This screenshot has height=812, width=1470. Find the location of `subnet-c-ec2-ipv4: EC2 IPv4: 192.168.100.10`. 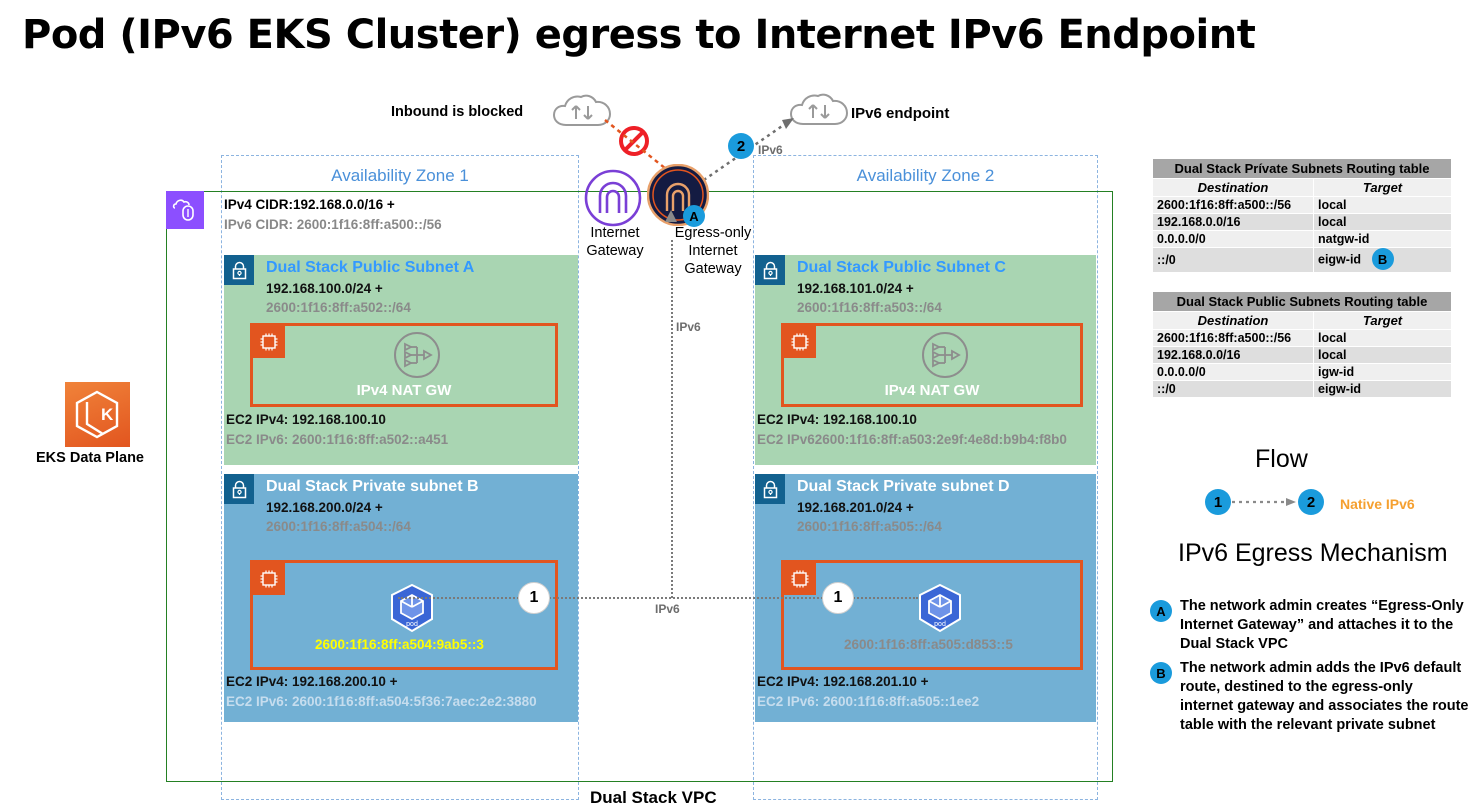

subnet-c-ec2-ipv4: EC2 IPv4: 192.168.100.10 is located at coordinates (837, 419).